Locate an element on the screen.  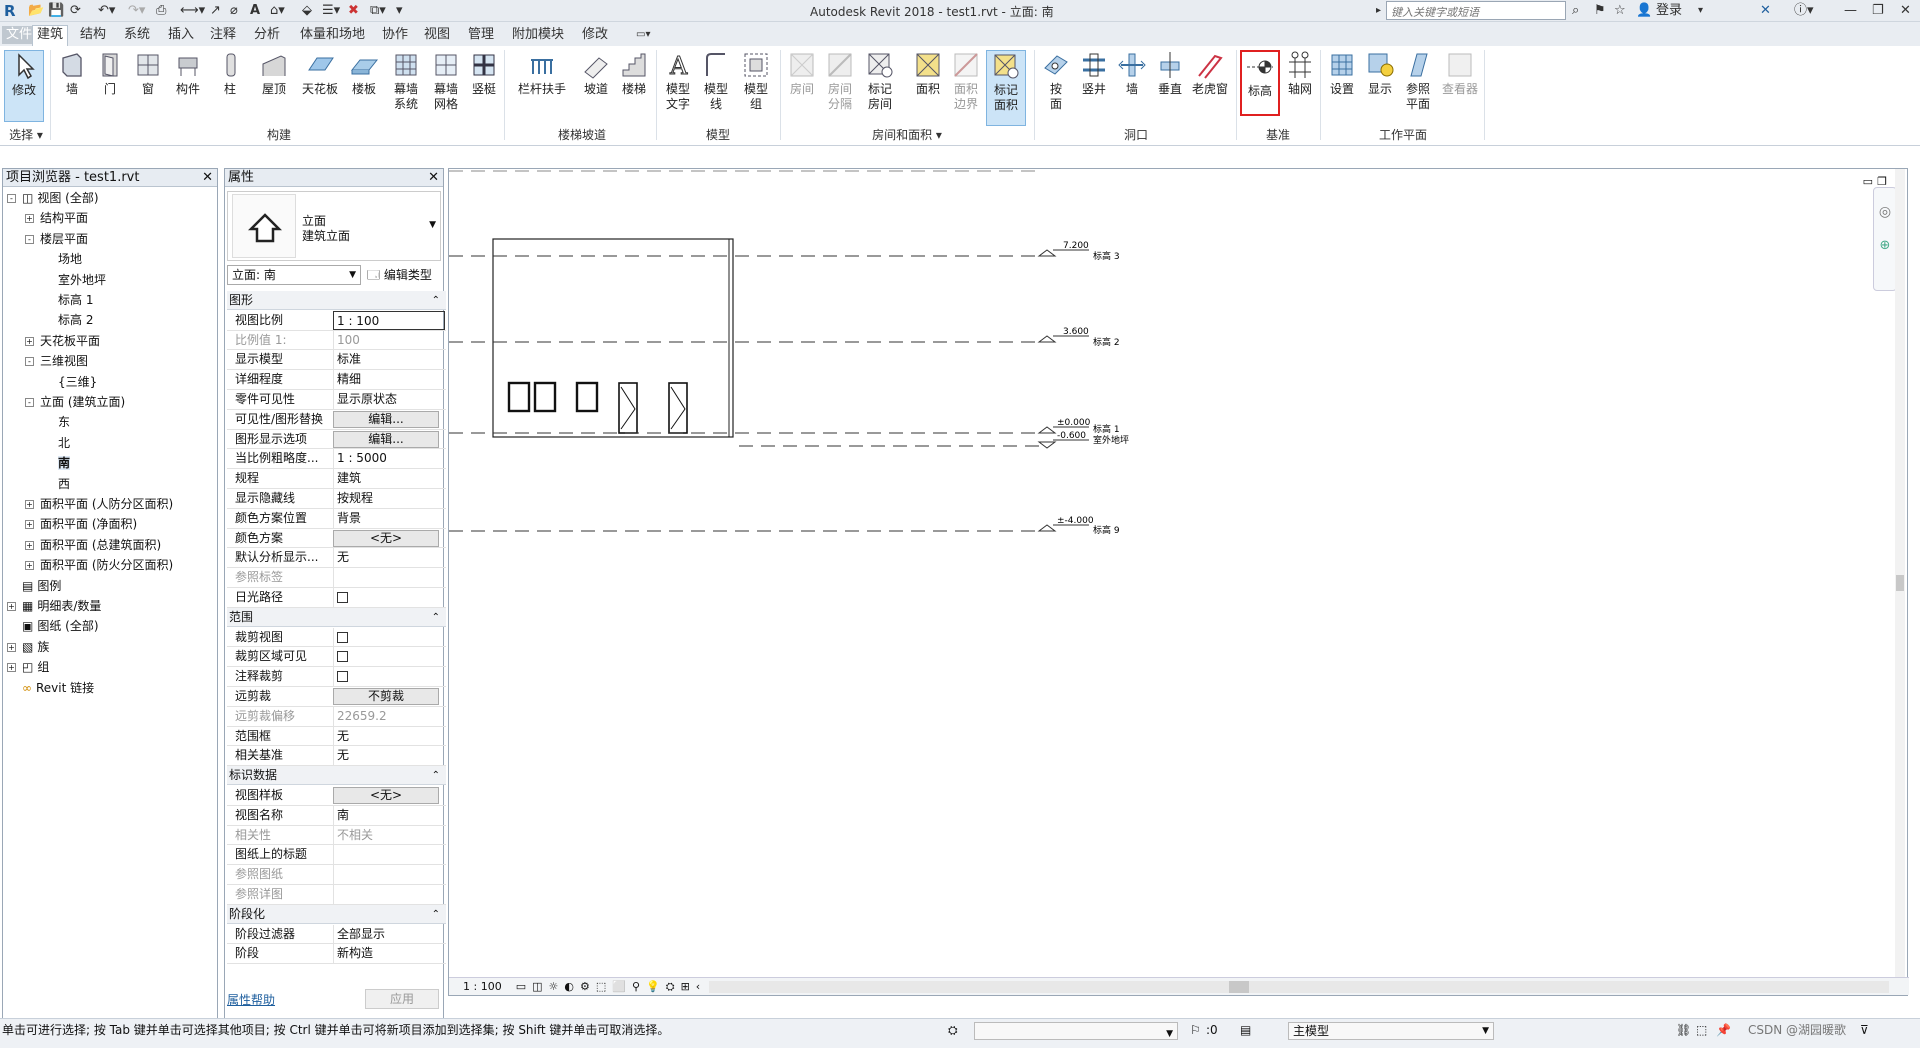
customize-qa-icon: ▾ is located at coordinates (399, 11).